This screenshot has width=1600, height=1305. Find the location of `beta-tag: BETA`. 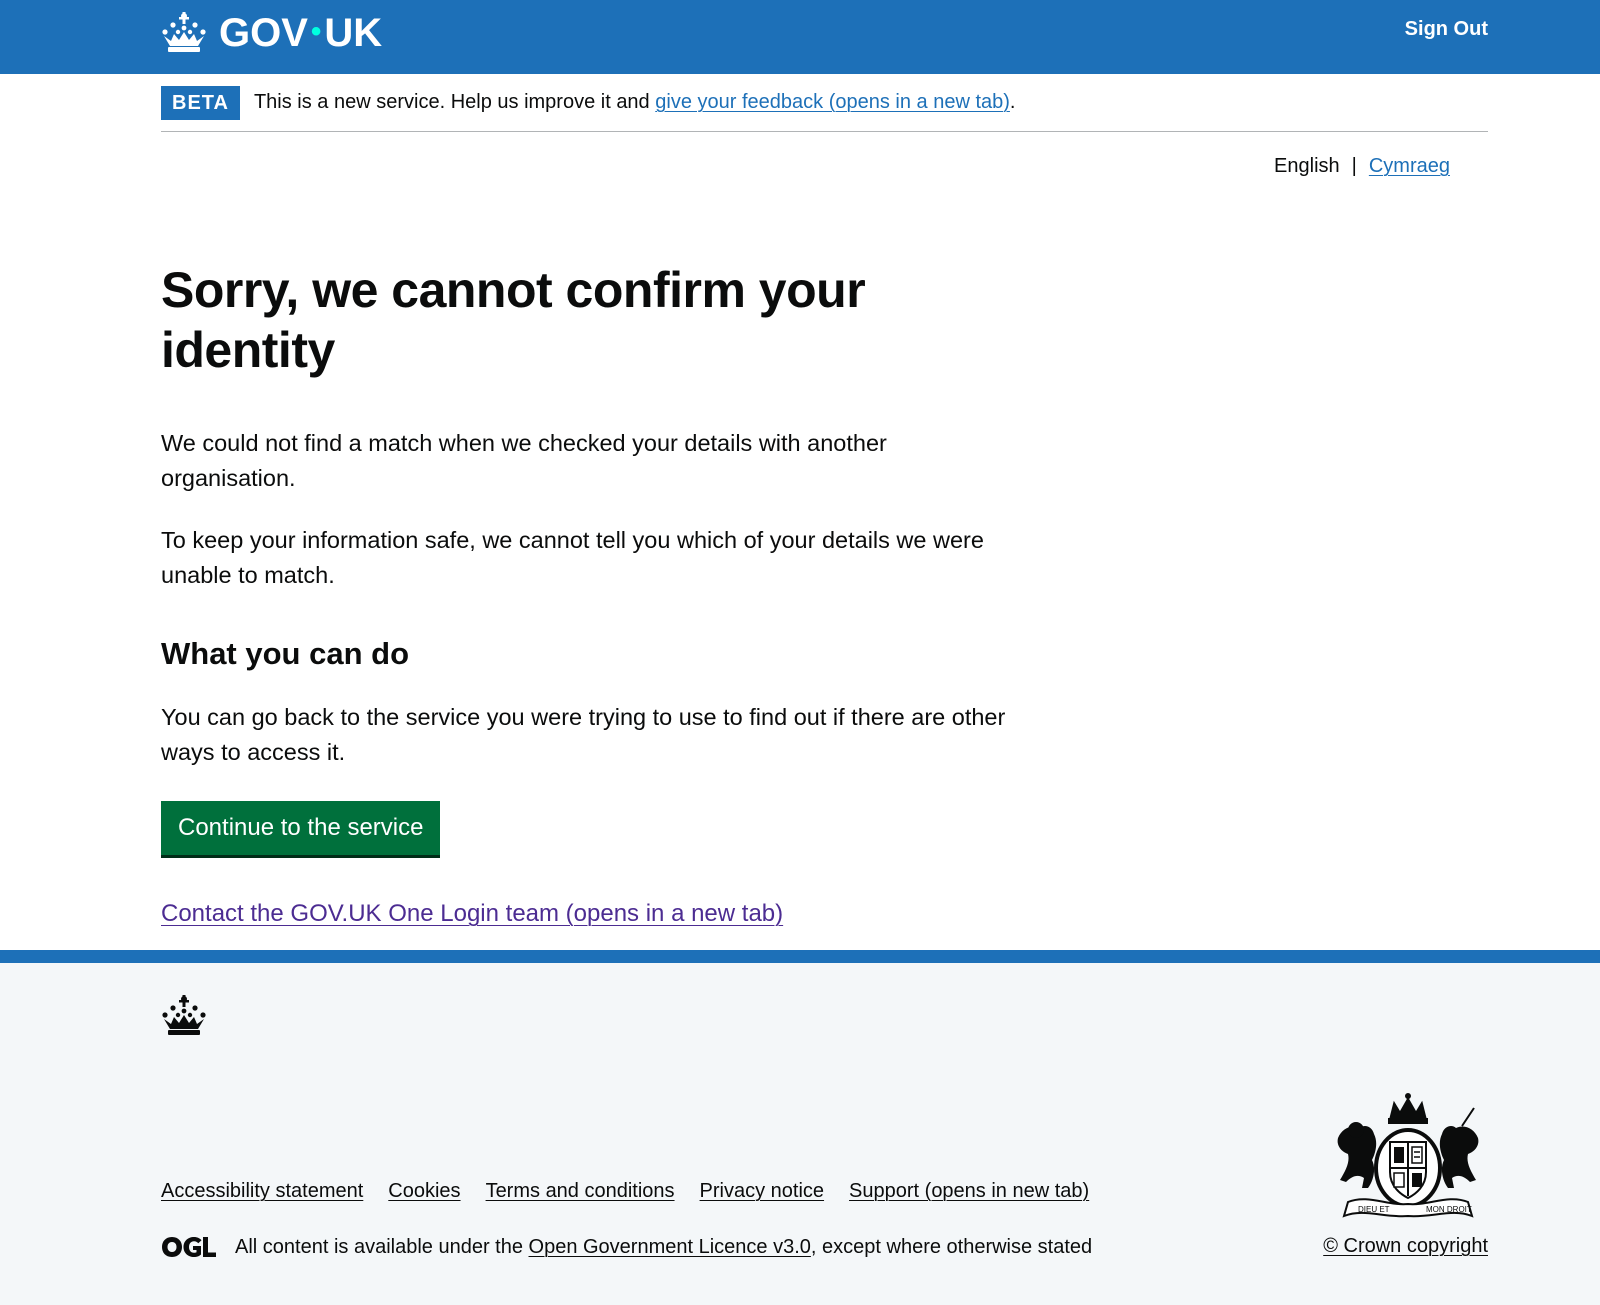

beta-tag: BETA is located at coordinates (200, 102).